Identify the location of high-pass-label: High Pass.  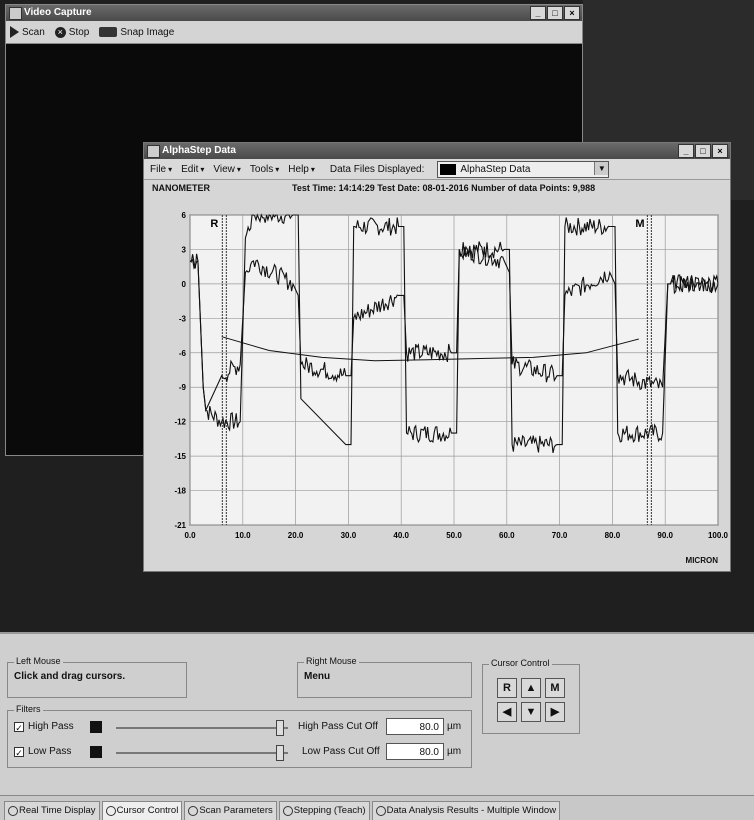
(51, 726).